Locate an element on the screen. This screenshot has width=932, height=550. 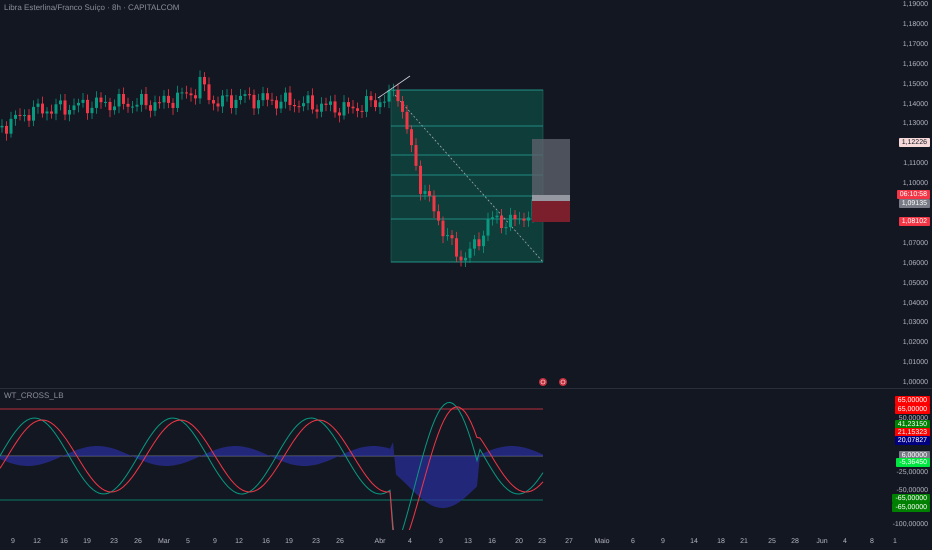
trend-line is located at coordinates (394, 87).